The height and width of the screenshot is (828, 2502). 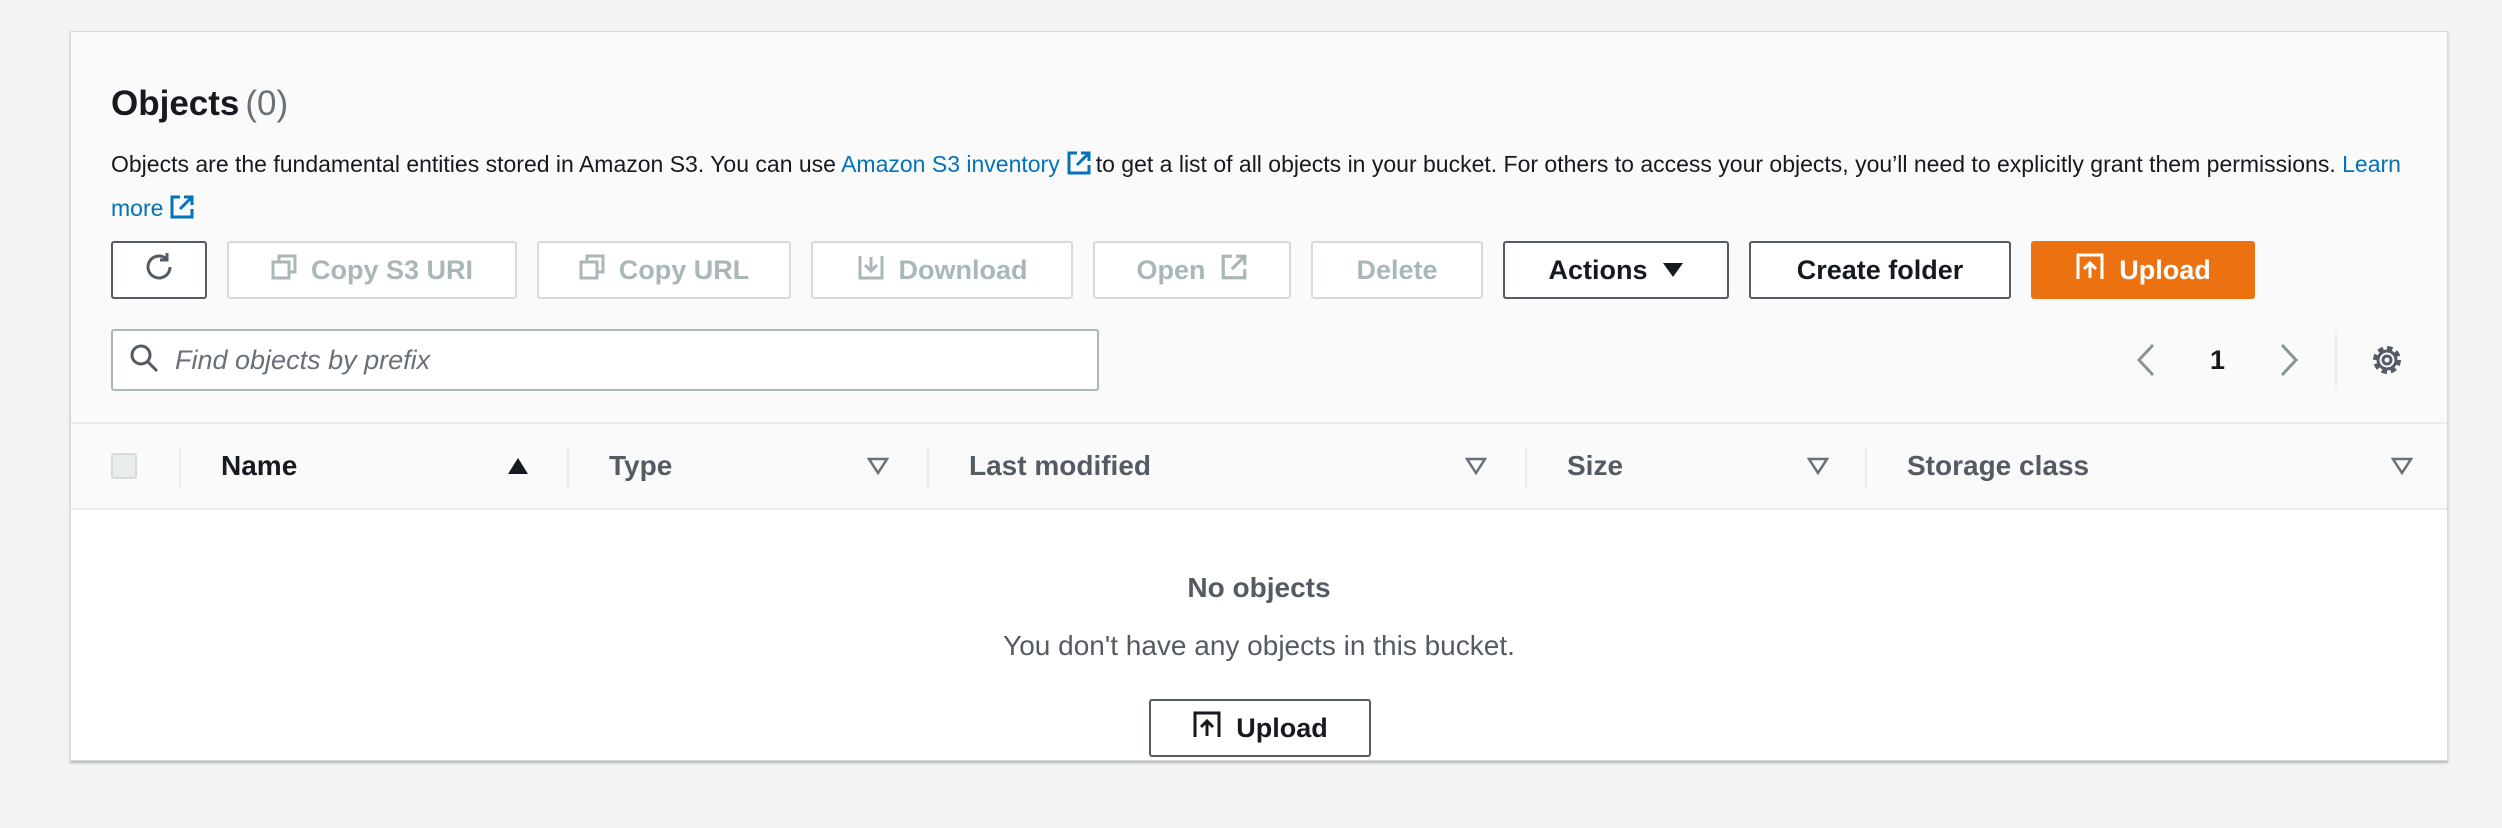 What do you see at coordinates (1261, 104) in the screenshot?
I see `page-title: Objects (0)` at bounding box center [1261, 104].